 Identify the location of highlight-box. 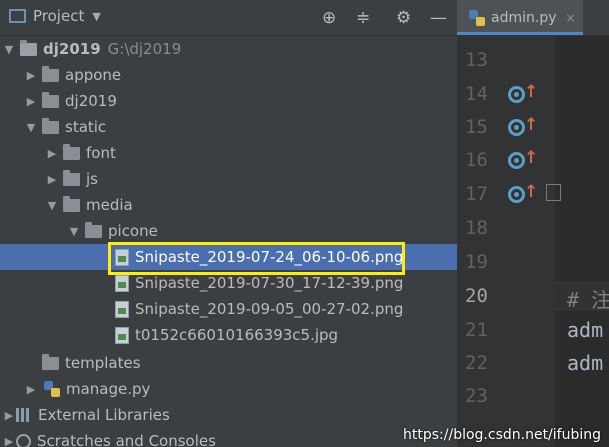
(256, 258).